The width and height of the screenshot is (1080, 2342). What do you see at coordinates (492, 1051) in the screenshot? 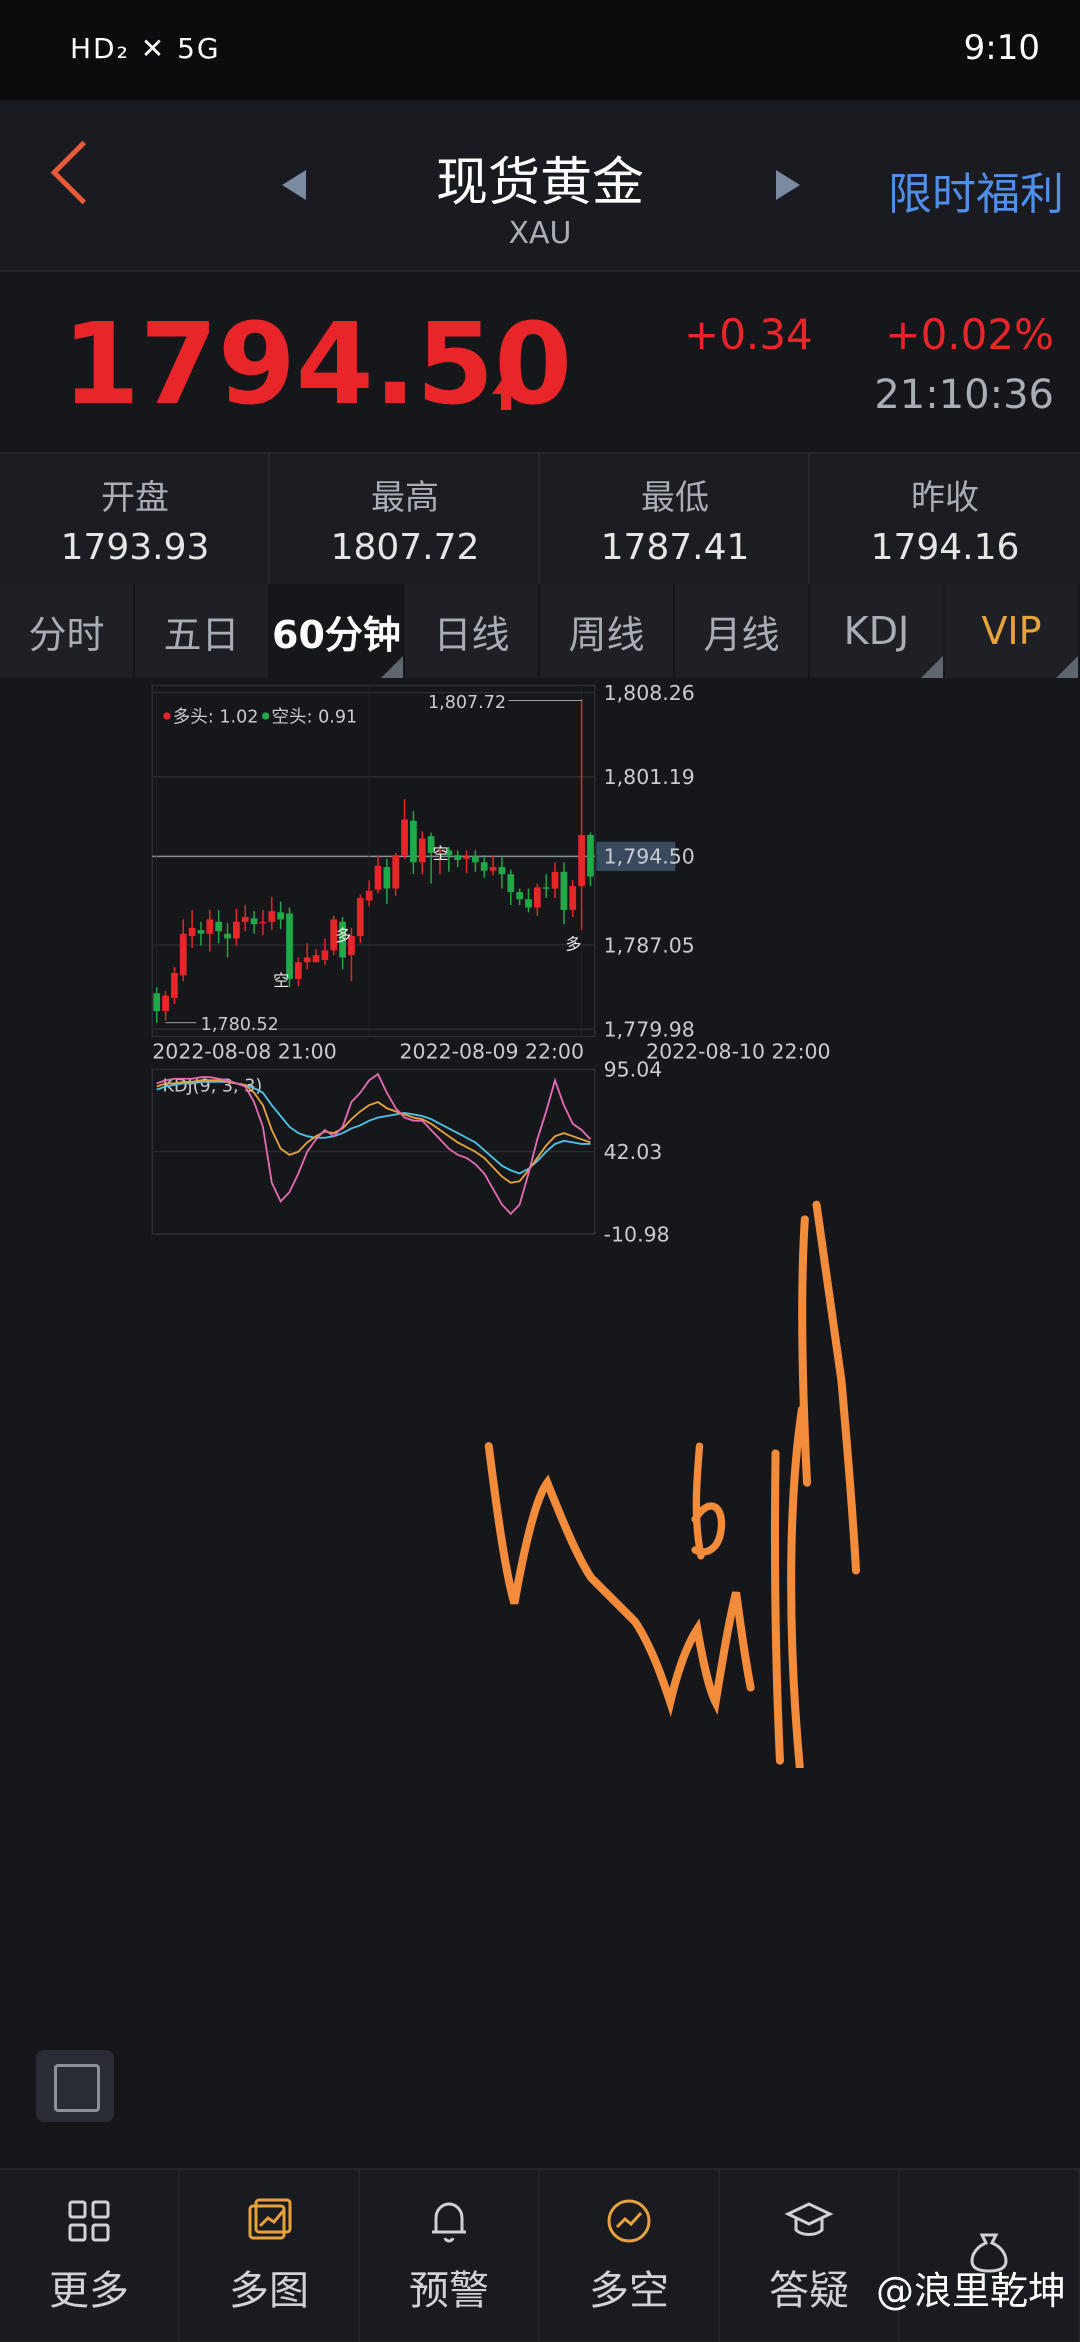
I see `x-tick-label: 2022-08-09 22:00` at bounding box center [492, 1051].